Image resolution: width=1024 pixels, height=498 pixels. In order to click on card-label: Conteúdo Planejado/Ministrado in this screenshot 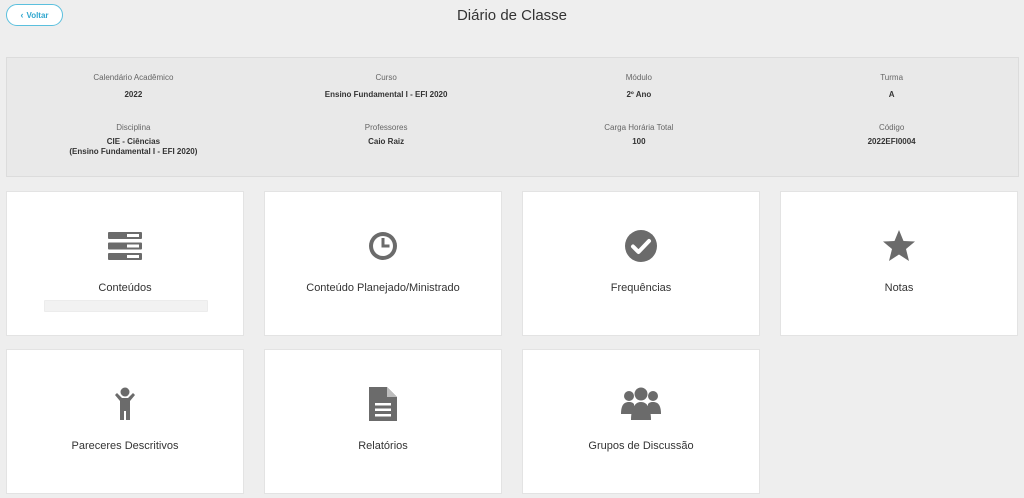, I will do `click(383, 288)`.